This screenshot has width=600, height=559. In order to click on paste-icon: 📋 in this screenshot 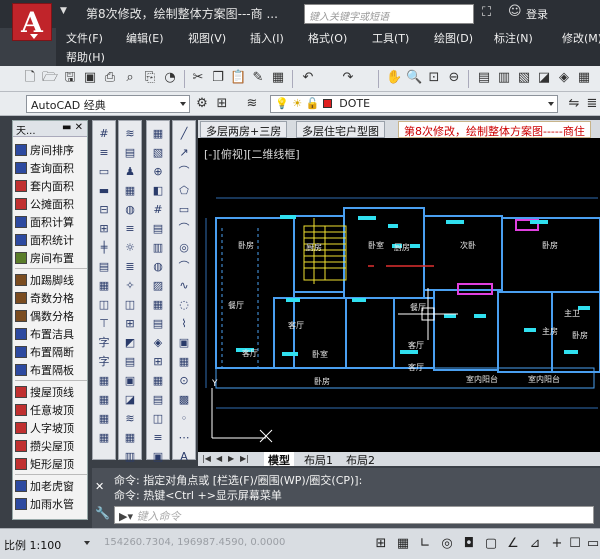, I will do `click(238, 78)`.